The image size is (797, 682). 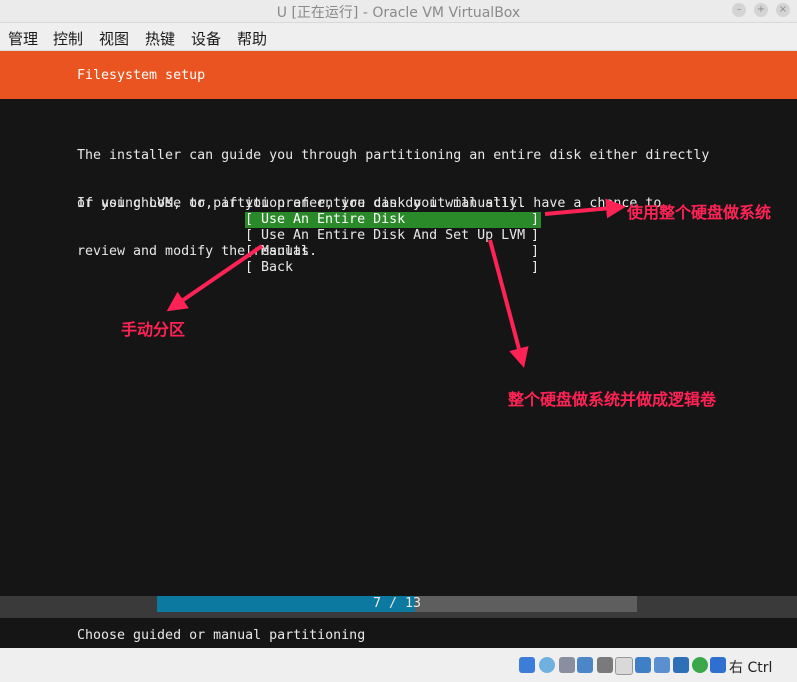 What do you see at coordinates (643, 665) in the screenshot?
I see `display-icon` at bounding box center [643, 665].